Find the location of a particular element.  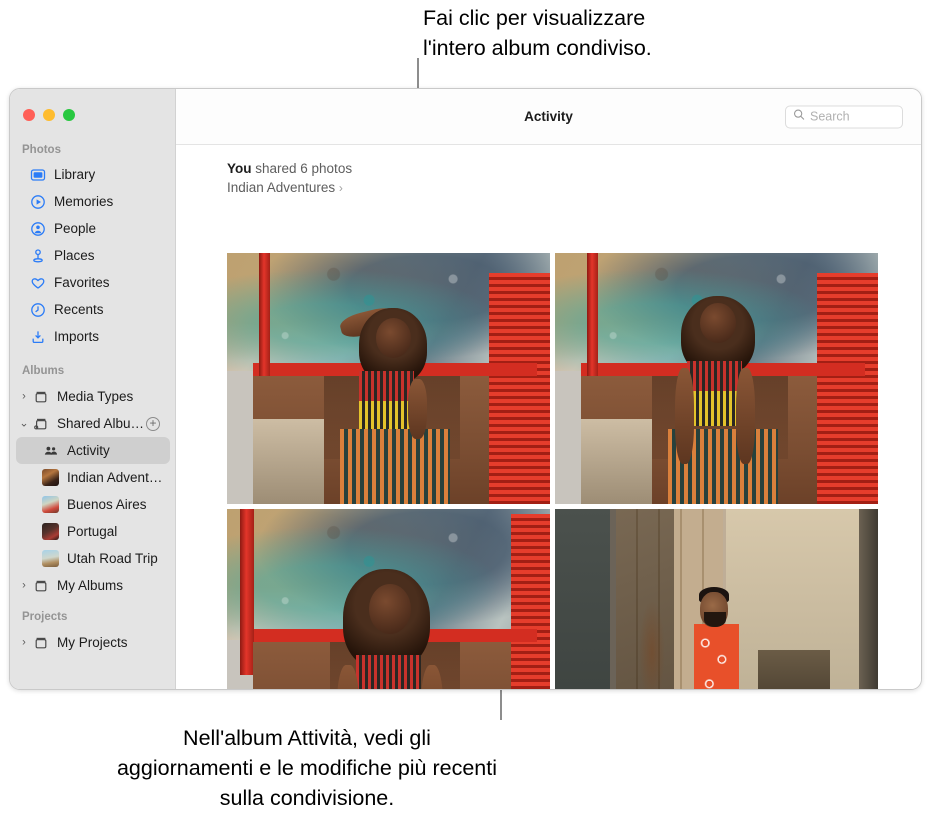

chevron-down-icon: ⌄ is located at coordinates (24, 423).